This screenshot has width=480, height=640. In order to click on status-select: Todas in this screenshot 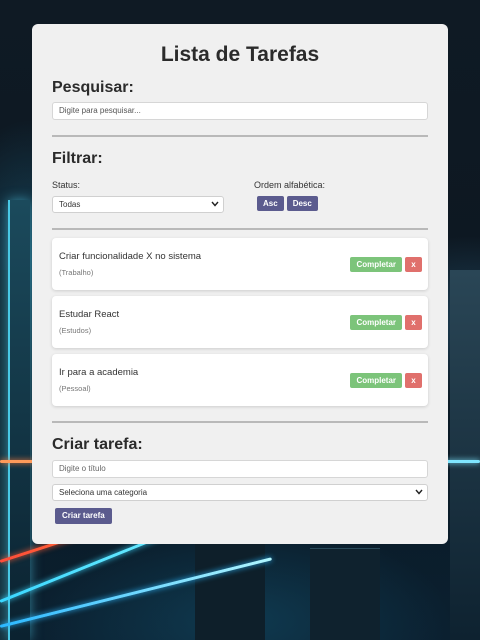, I will do `click(138, 204)`.